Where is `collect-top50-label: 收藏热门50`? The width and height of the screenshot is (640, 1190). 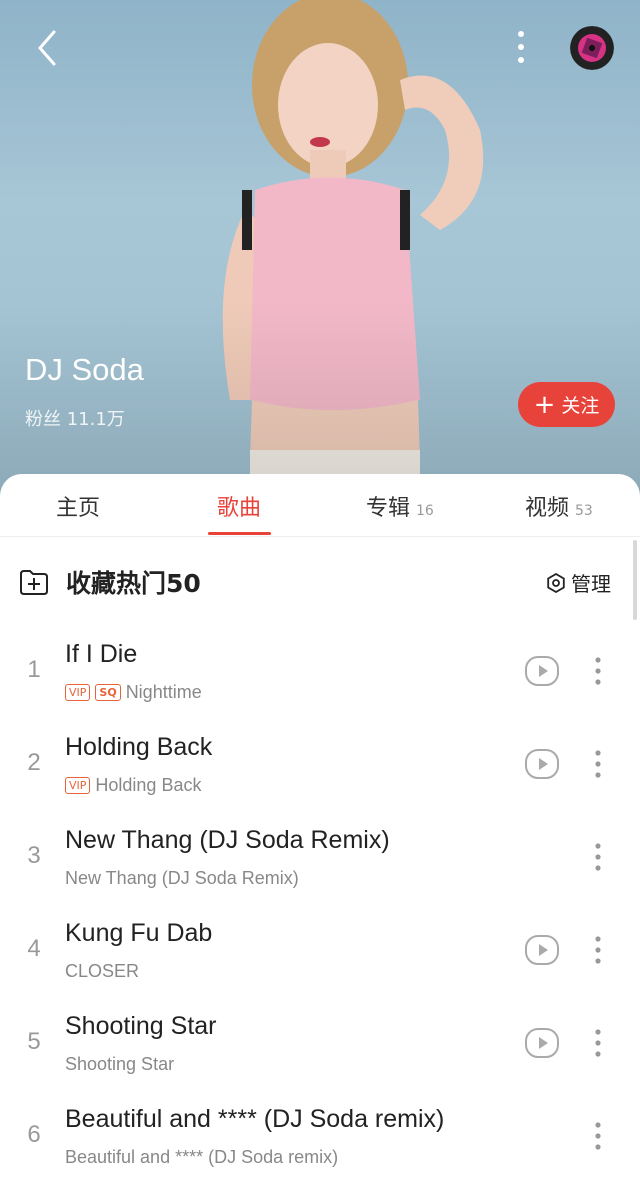
collect-top50-label: 收藏热门50 is located at coordinates (133, 582).